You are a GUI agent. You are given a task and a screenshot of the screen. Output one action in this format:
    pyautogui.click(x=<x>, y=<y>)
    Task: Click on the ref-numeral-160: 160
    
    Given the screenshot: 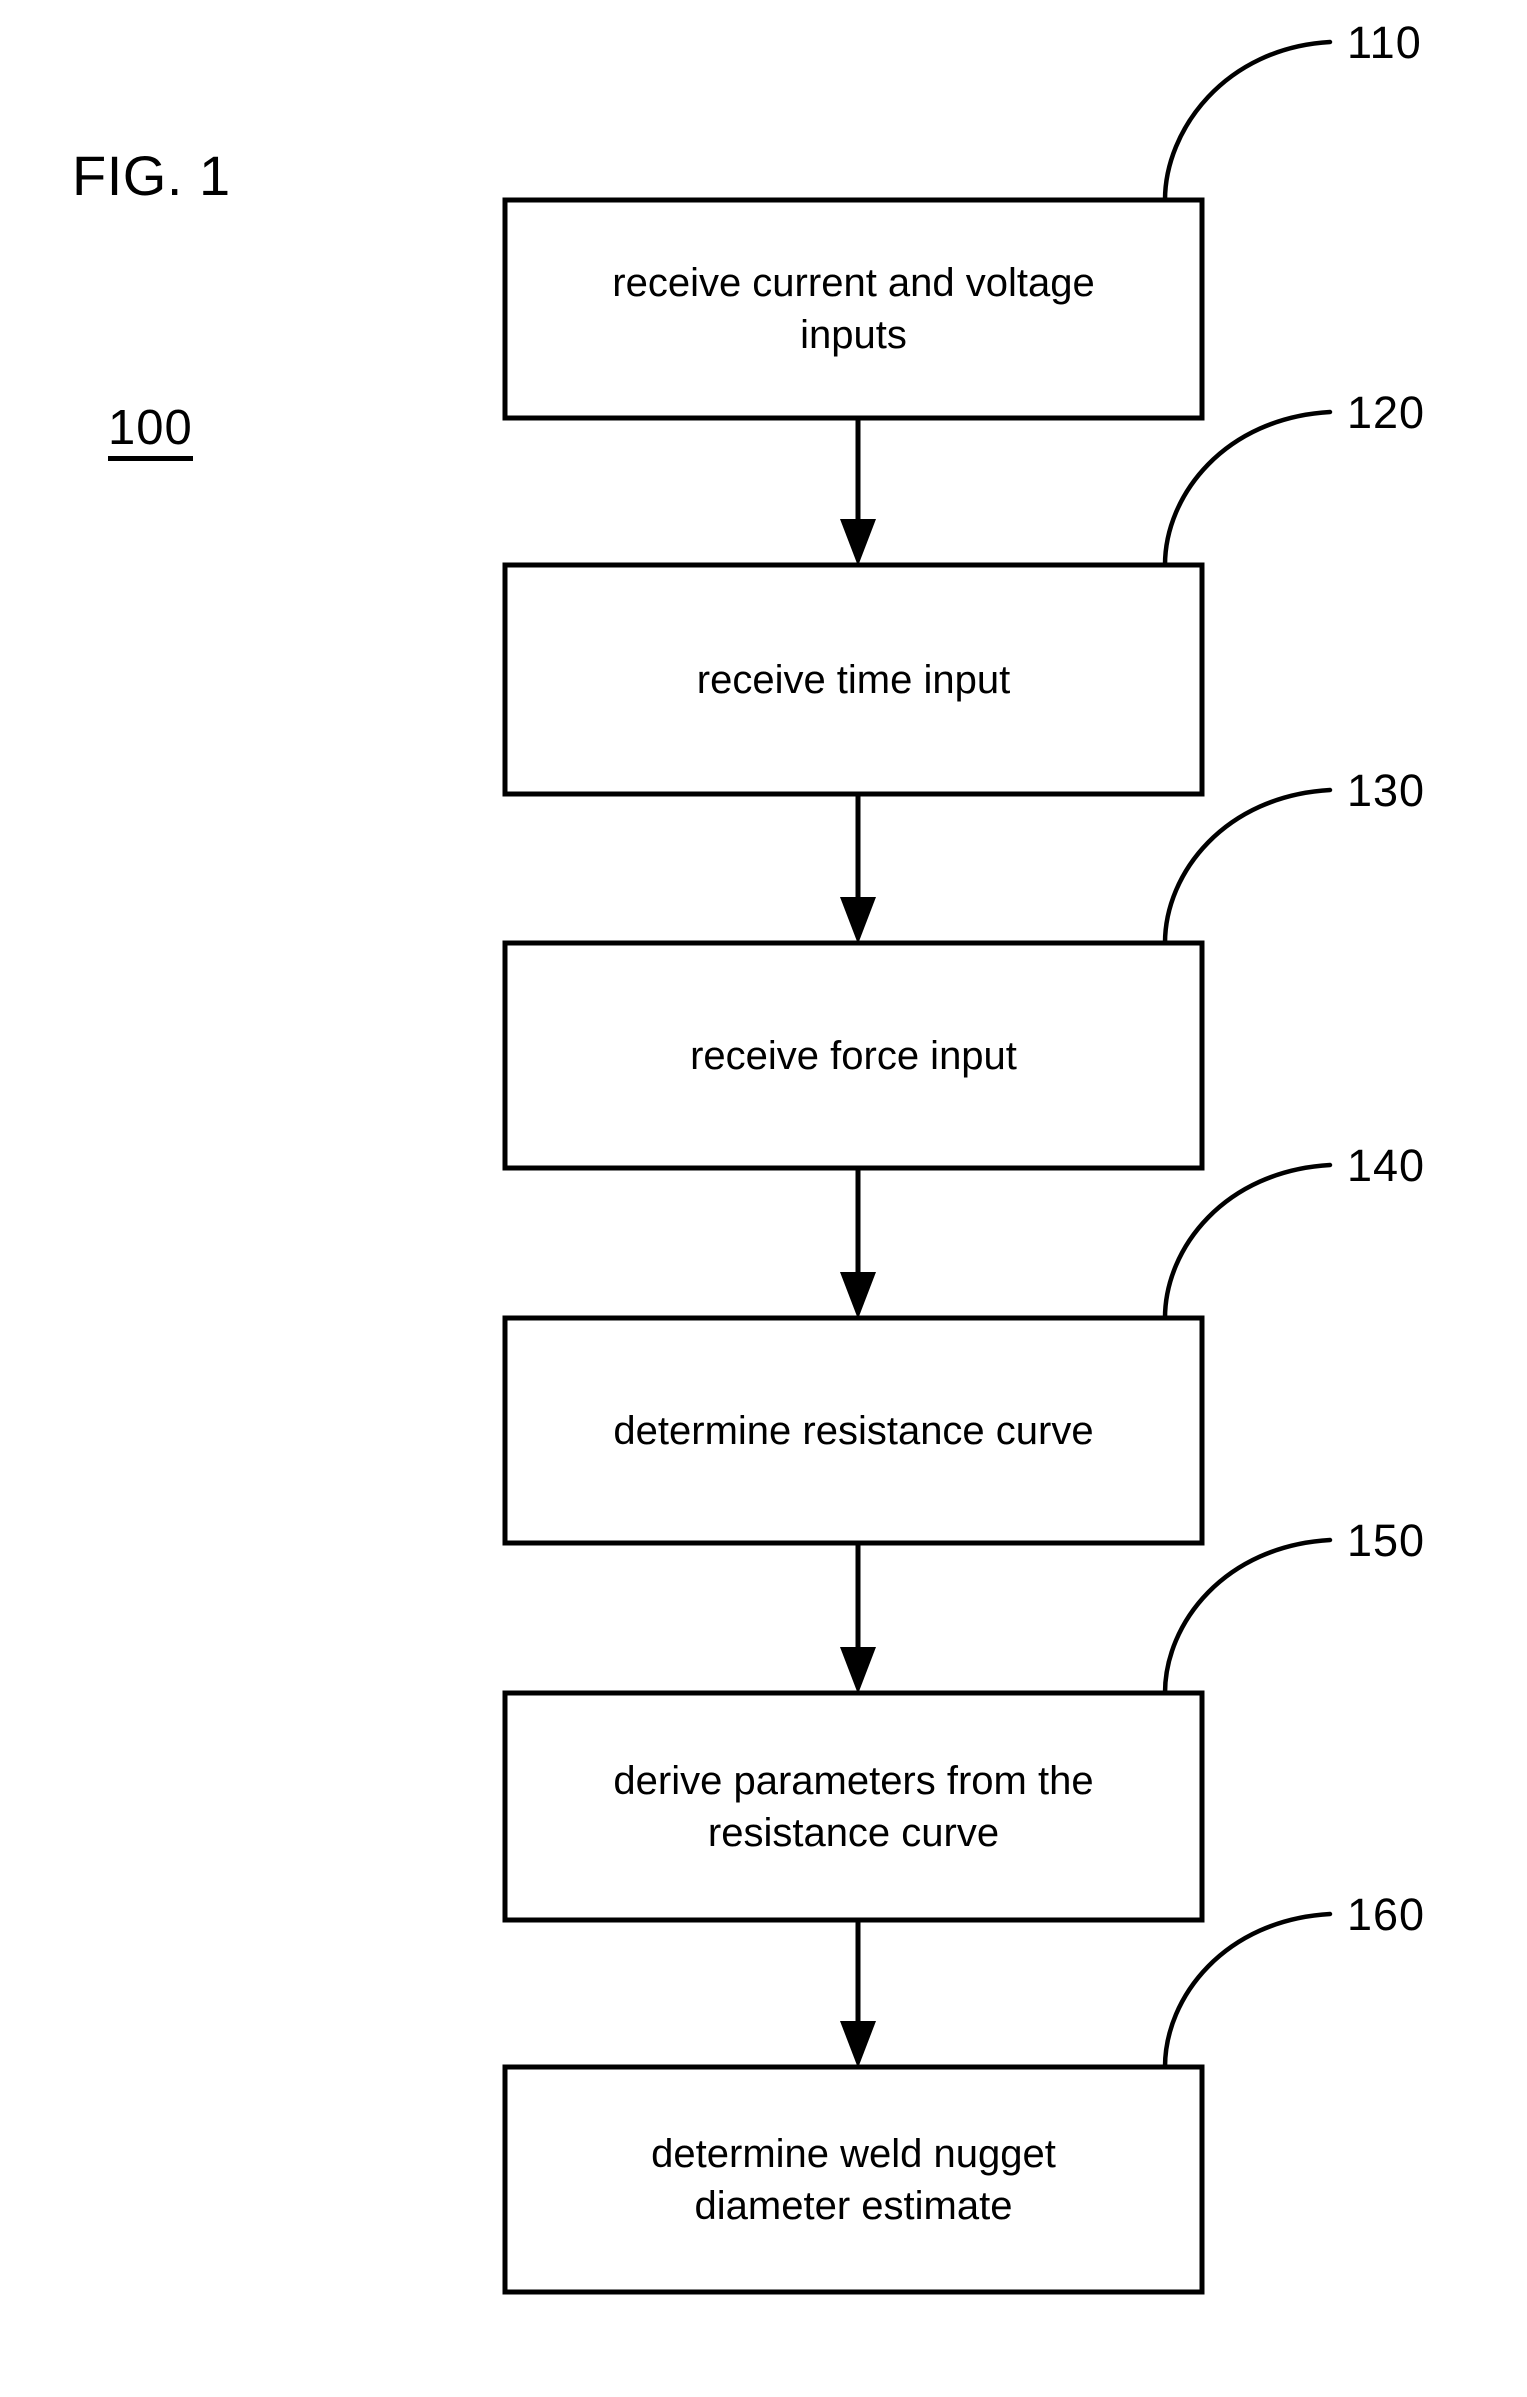 What is the action you would take?
    pyautogui.click(x=1386, y=1914)
    